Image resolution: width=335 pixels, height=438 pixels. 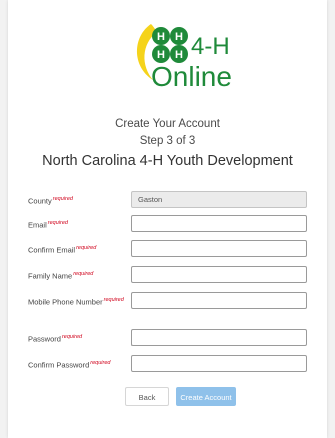 I want to click on county-row: Countyrequired Gaston, so click(x=173, y=201).